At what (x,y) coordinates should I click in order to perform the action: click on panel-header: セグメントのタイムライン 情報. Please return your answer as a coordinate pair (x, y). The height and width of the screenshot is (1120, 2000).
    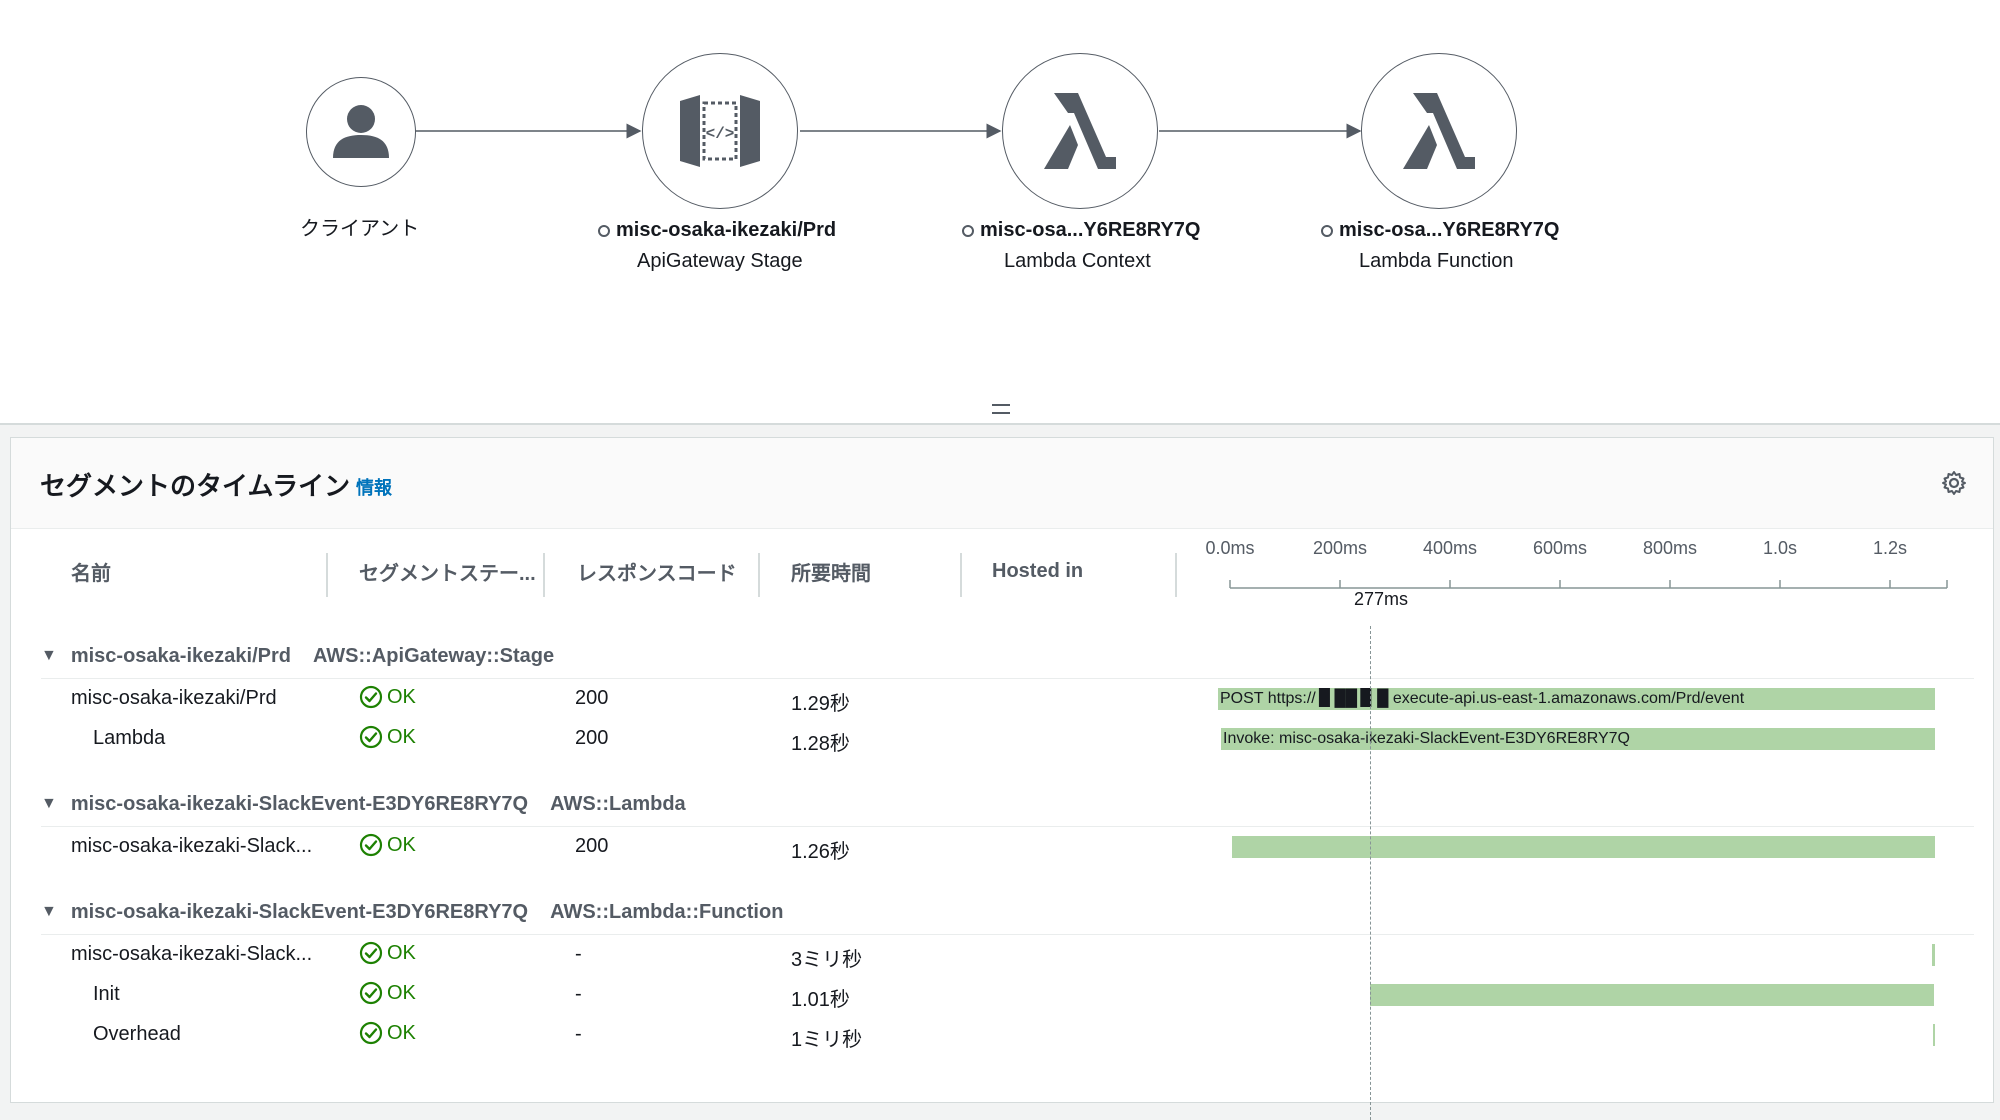
    Looking at the image, I should click on (1002, 483).